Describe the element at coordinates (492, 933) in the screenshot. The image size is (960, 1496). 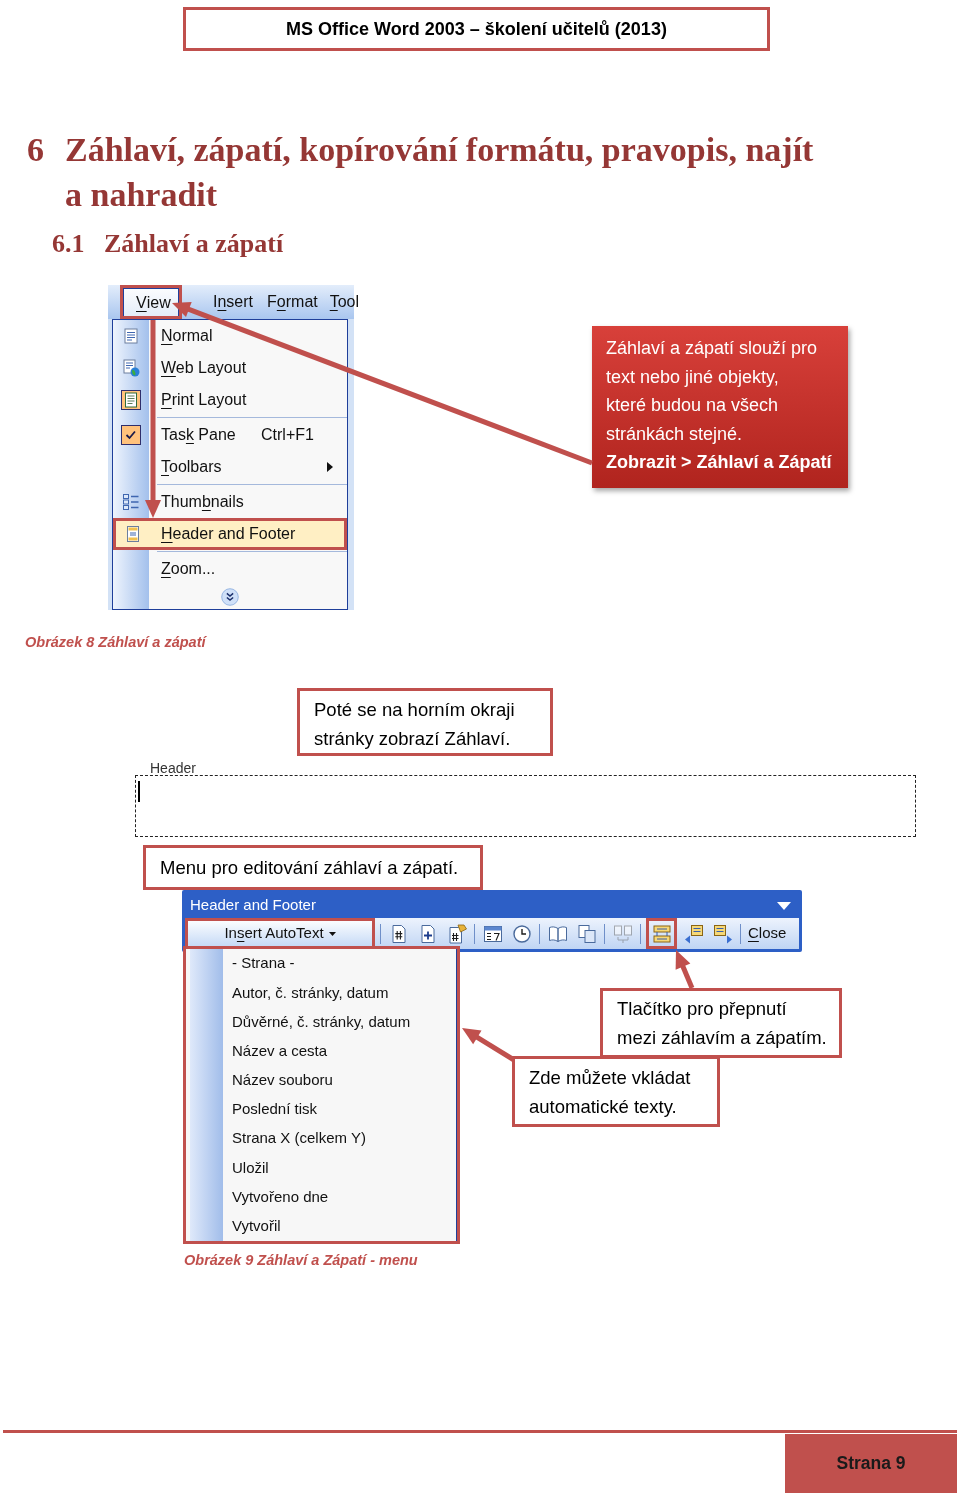
I see `calendar-icon` at that location.